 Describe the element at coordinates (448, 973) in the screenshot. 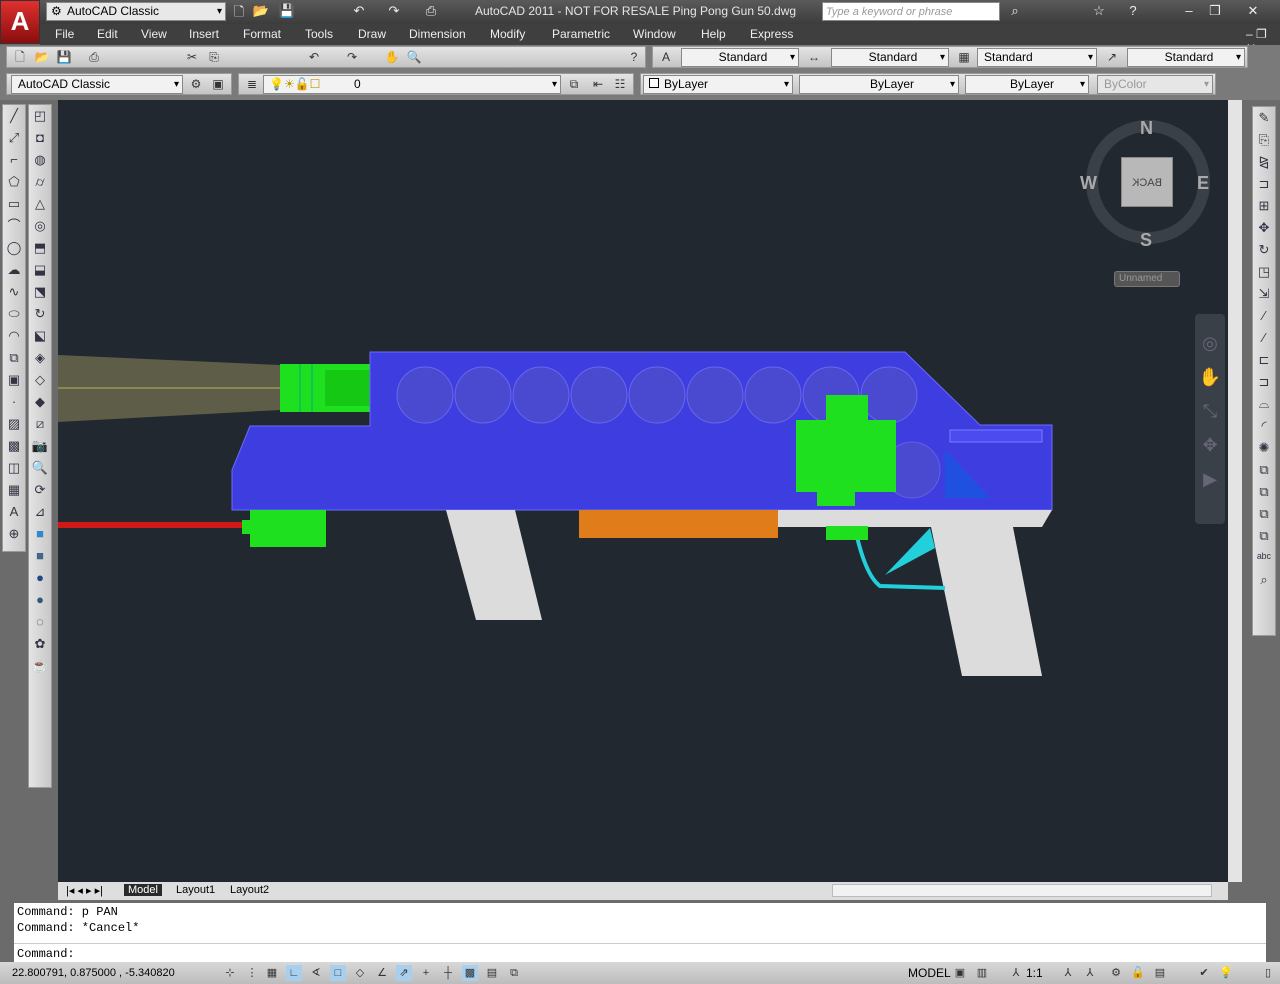

I see `lineweight-icon: ┼` at that location.